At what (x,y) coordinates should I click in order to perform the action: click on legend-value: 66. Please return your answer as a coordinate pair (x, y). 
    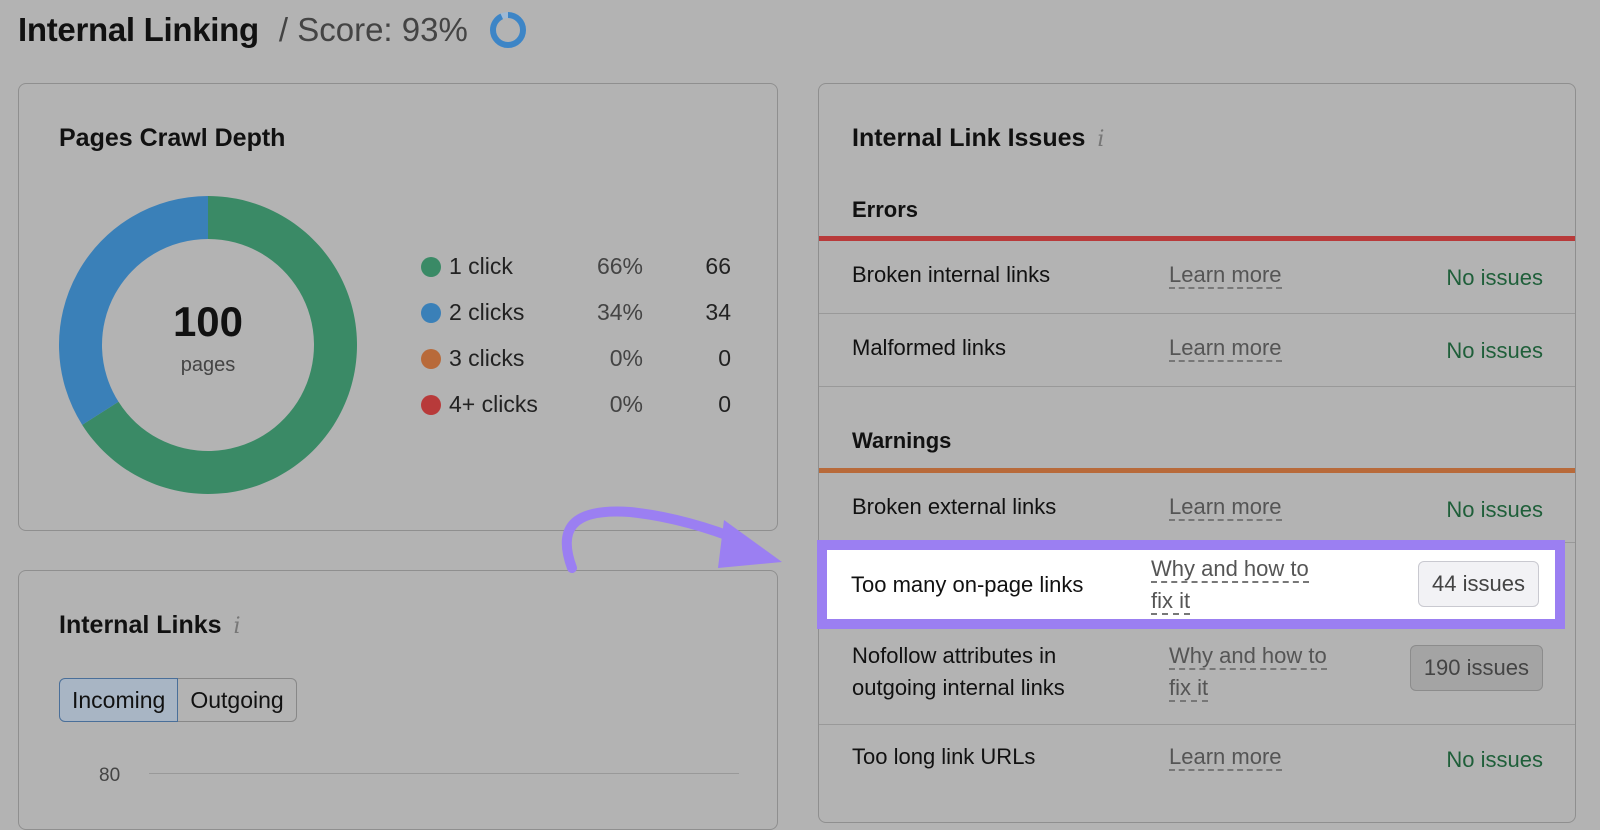
    Looking at the image, I should click on (718, 266).